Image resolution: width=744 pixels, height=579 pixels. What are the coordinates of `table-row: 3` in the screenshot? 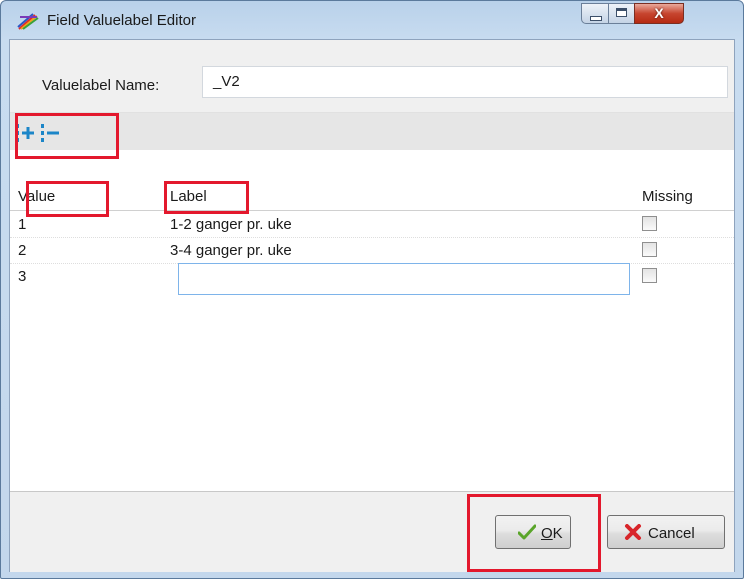 It's located at (372, 280).